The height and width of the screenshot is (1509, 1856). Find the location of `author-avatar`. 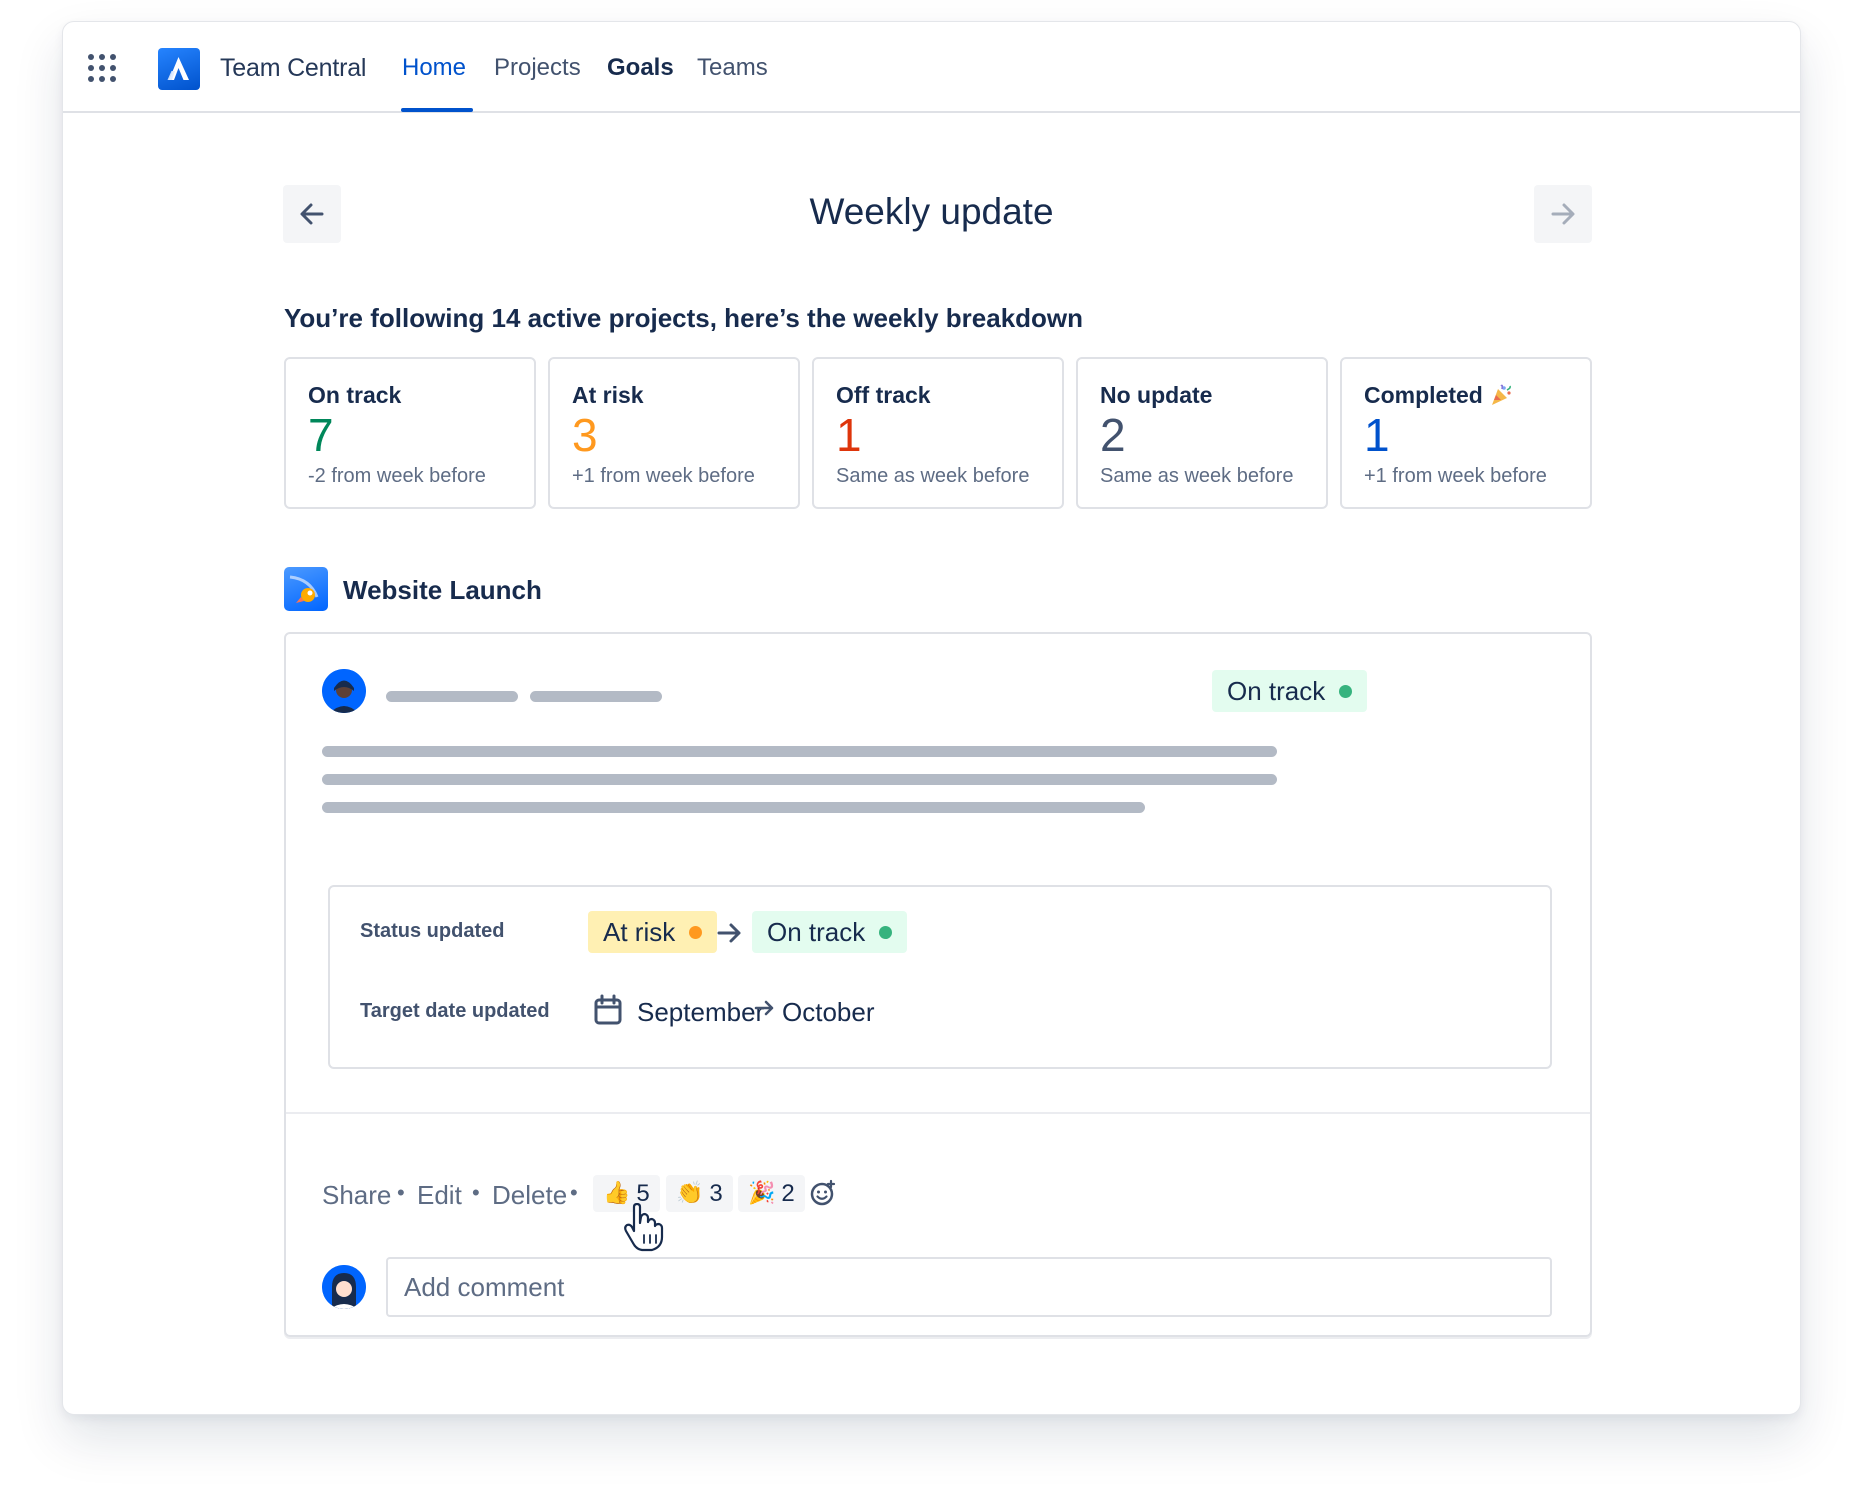

author-avatar is located at coordinates (344, 691).